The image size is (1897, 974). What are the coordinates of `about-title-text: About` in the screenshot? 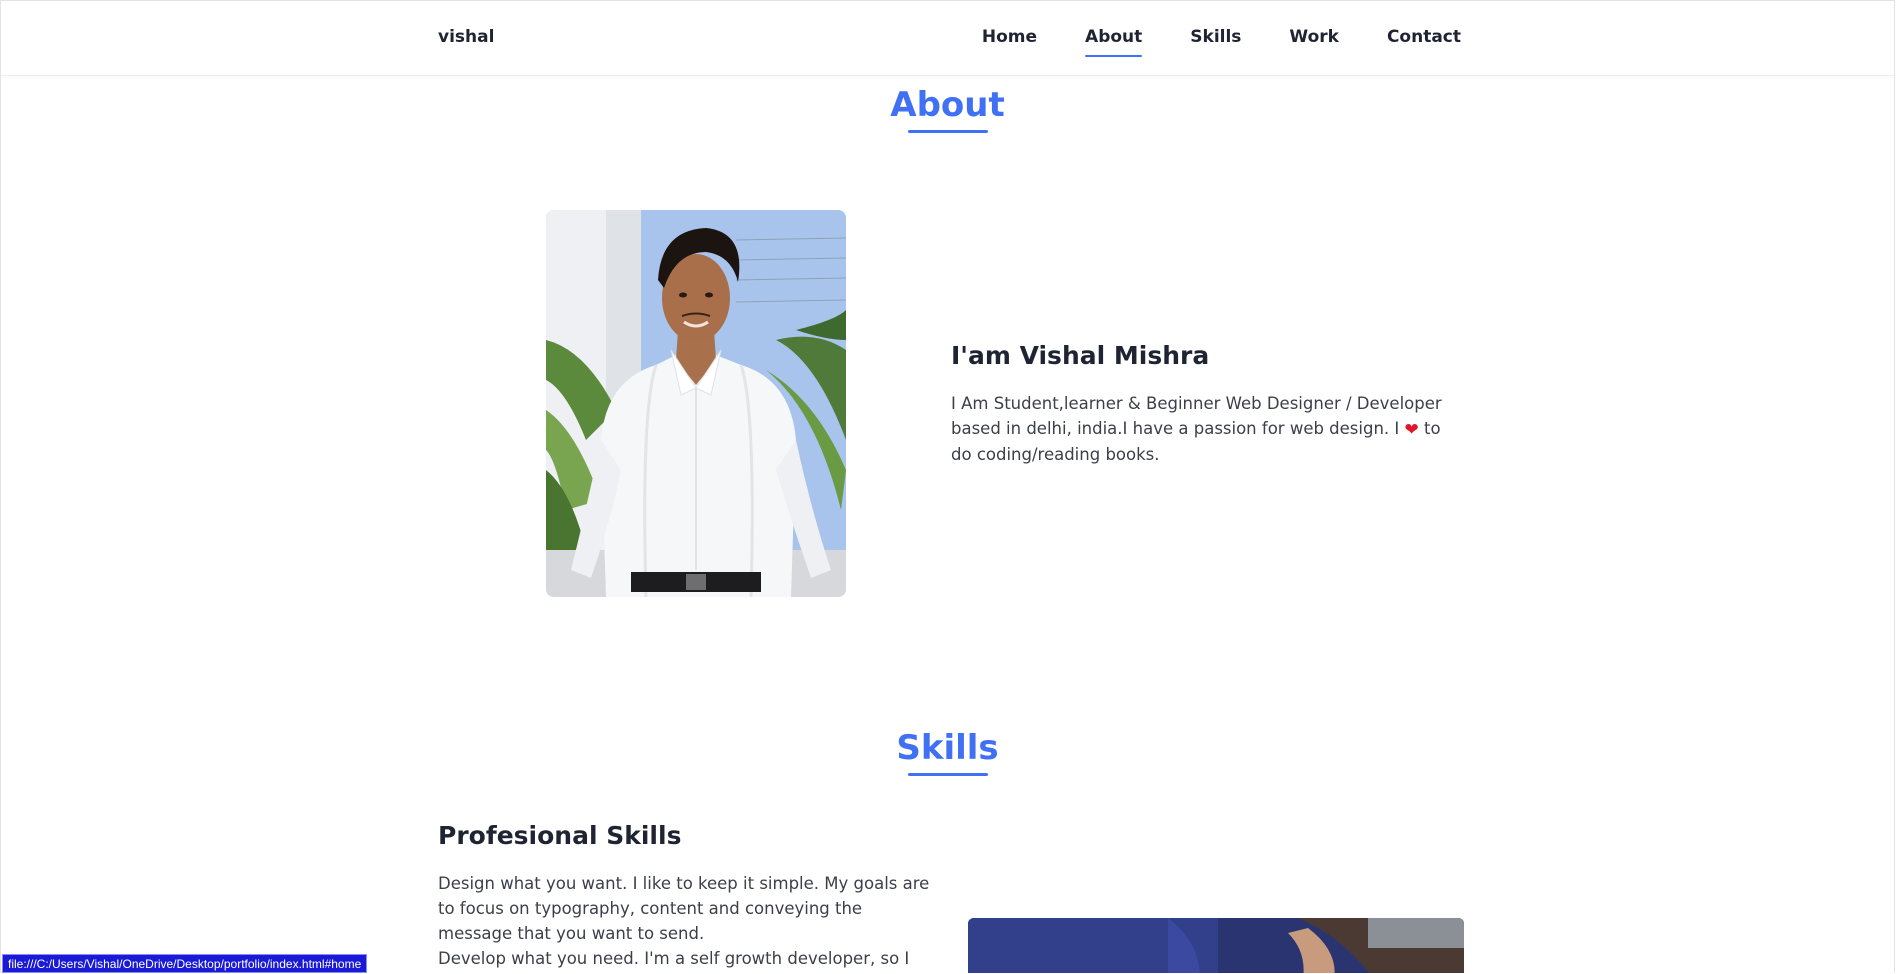 It's located at (947, 109).